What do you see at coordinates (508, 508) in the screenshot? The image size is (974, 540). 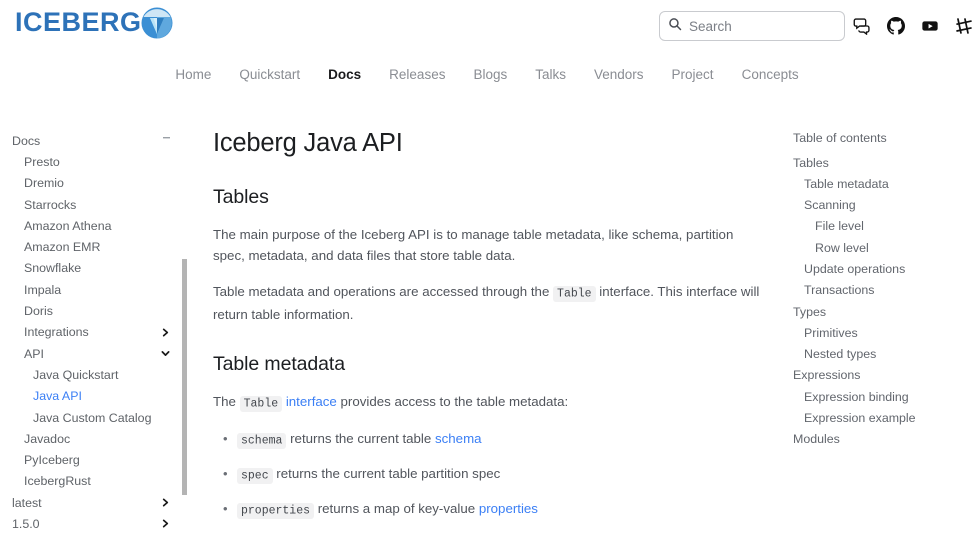 I see `link-properties: properties` at bounding box center [508, 508].